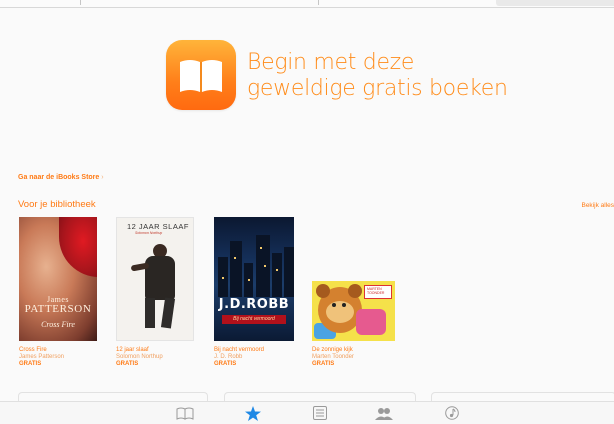 The width and height of the screenshot is (614, 424). What do you see at coordinates (254, 279) in the screenshot?
I see `book-cover-bij-nacht-vermoord: J.D.ROBB Bij nacht vermoord` at bounding box center [254, 279].